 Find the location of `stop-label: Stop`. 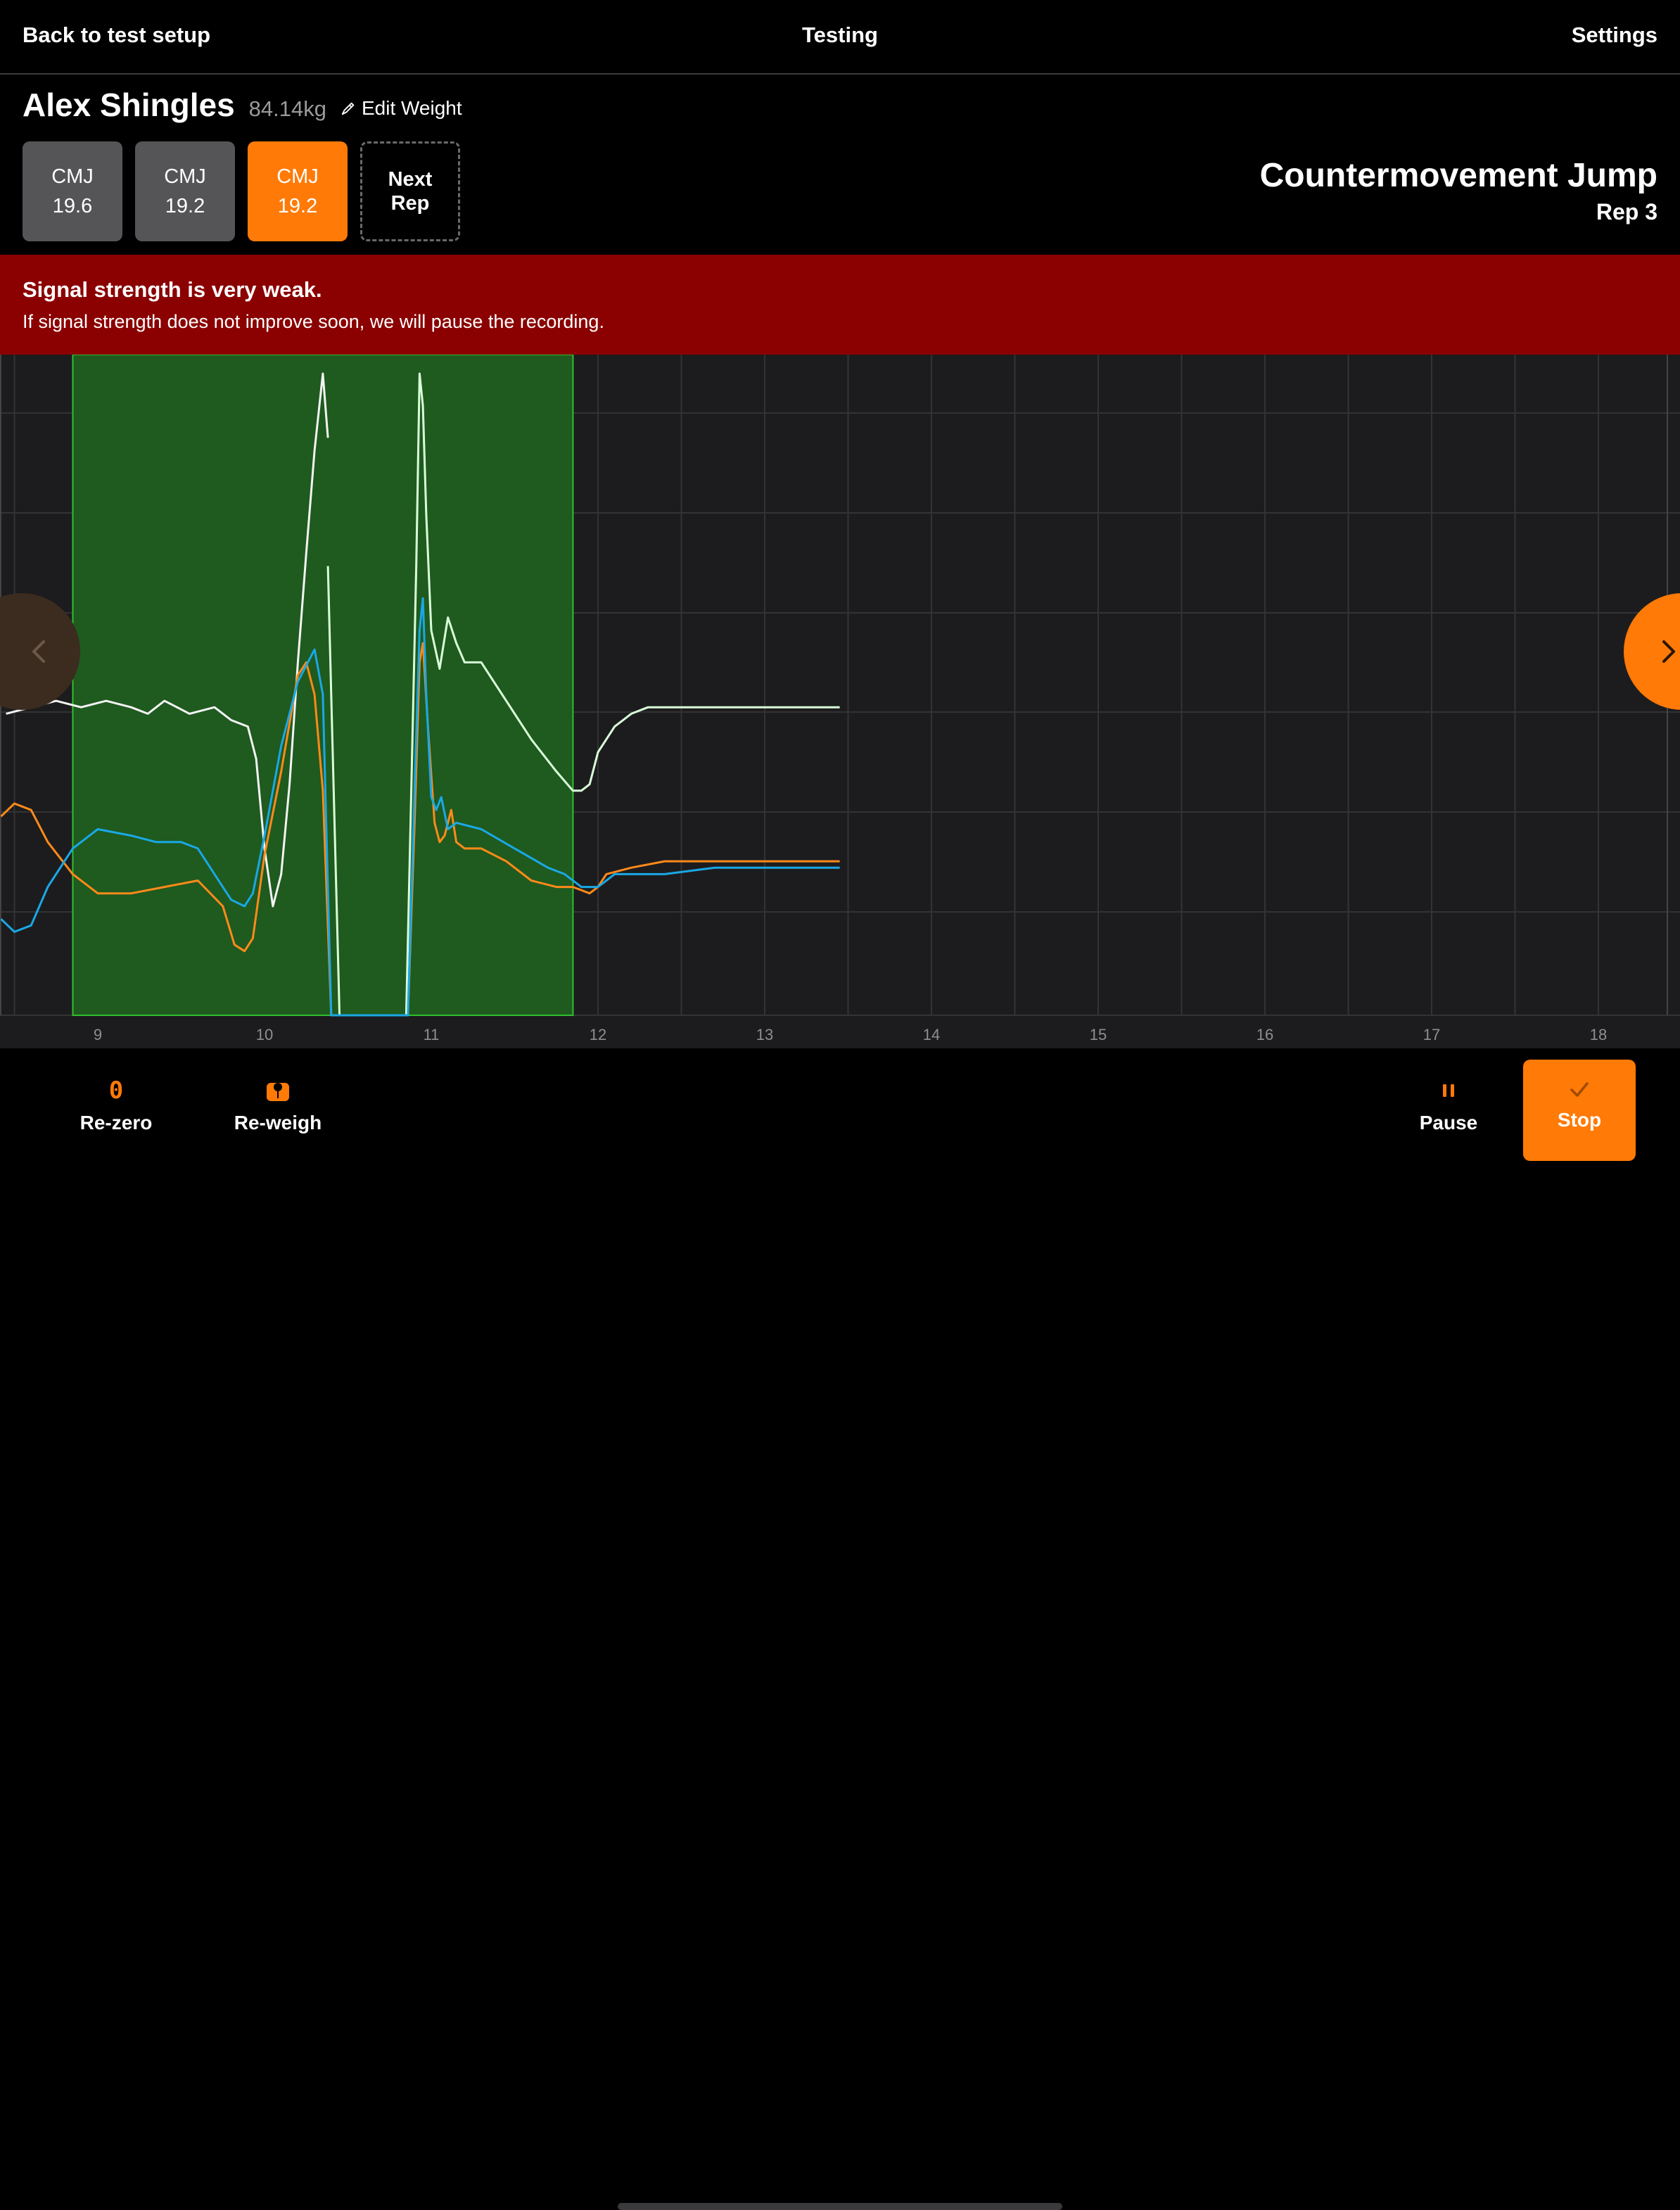

stop-label: Stop is located at coordinates (1580, 1120).